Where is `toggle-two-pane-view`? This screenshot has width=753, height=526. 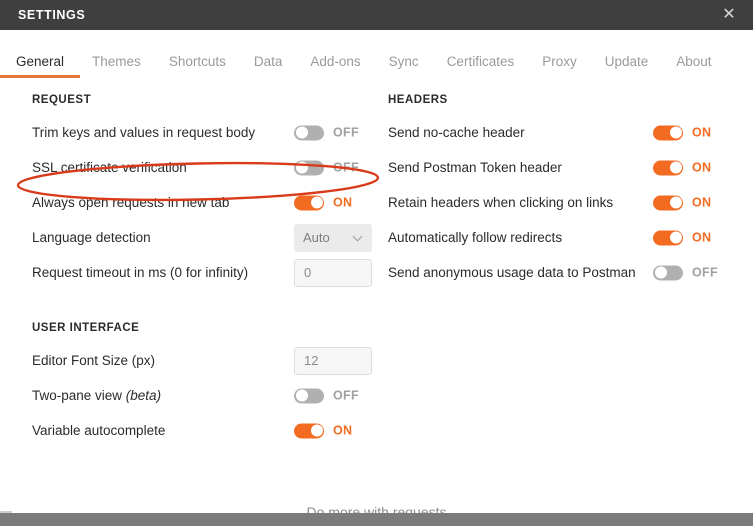
toggle-two-pane-view is located at coordinates (309, 395).